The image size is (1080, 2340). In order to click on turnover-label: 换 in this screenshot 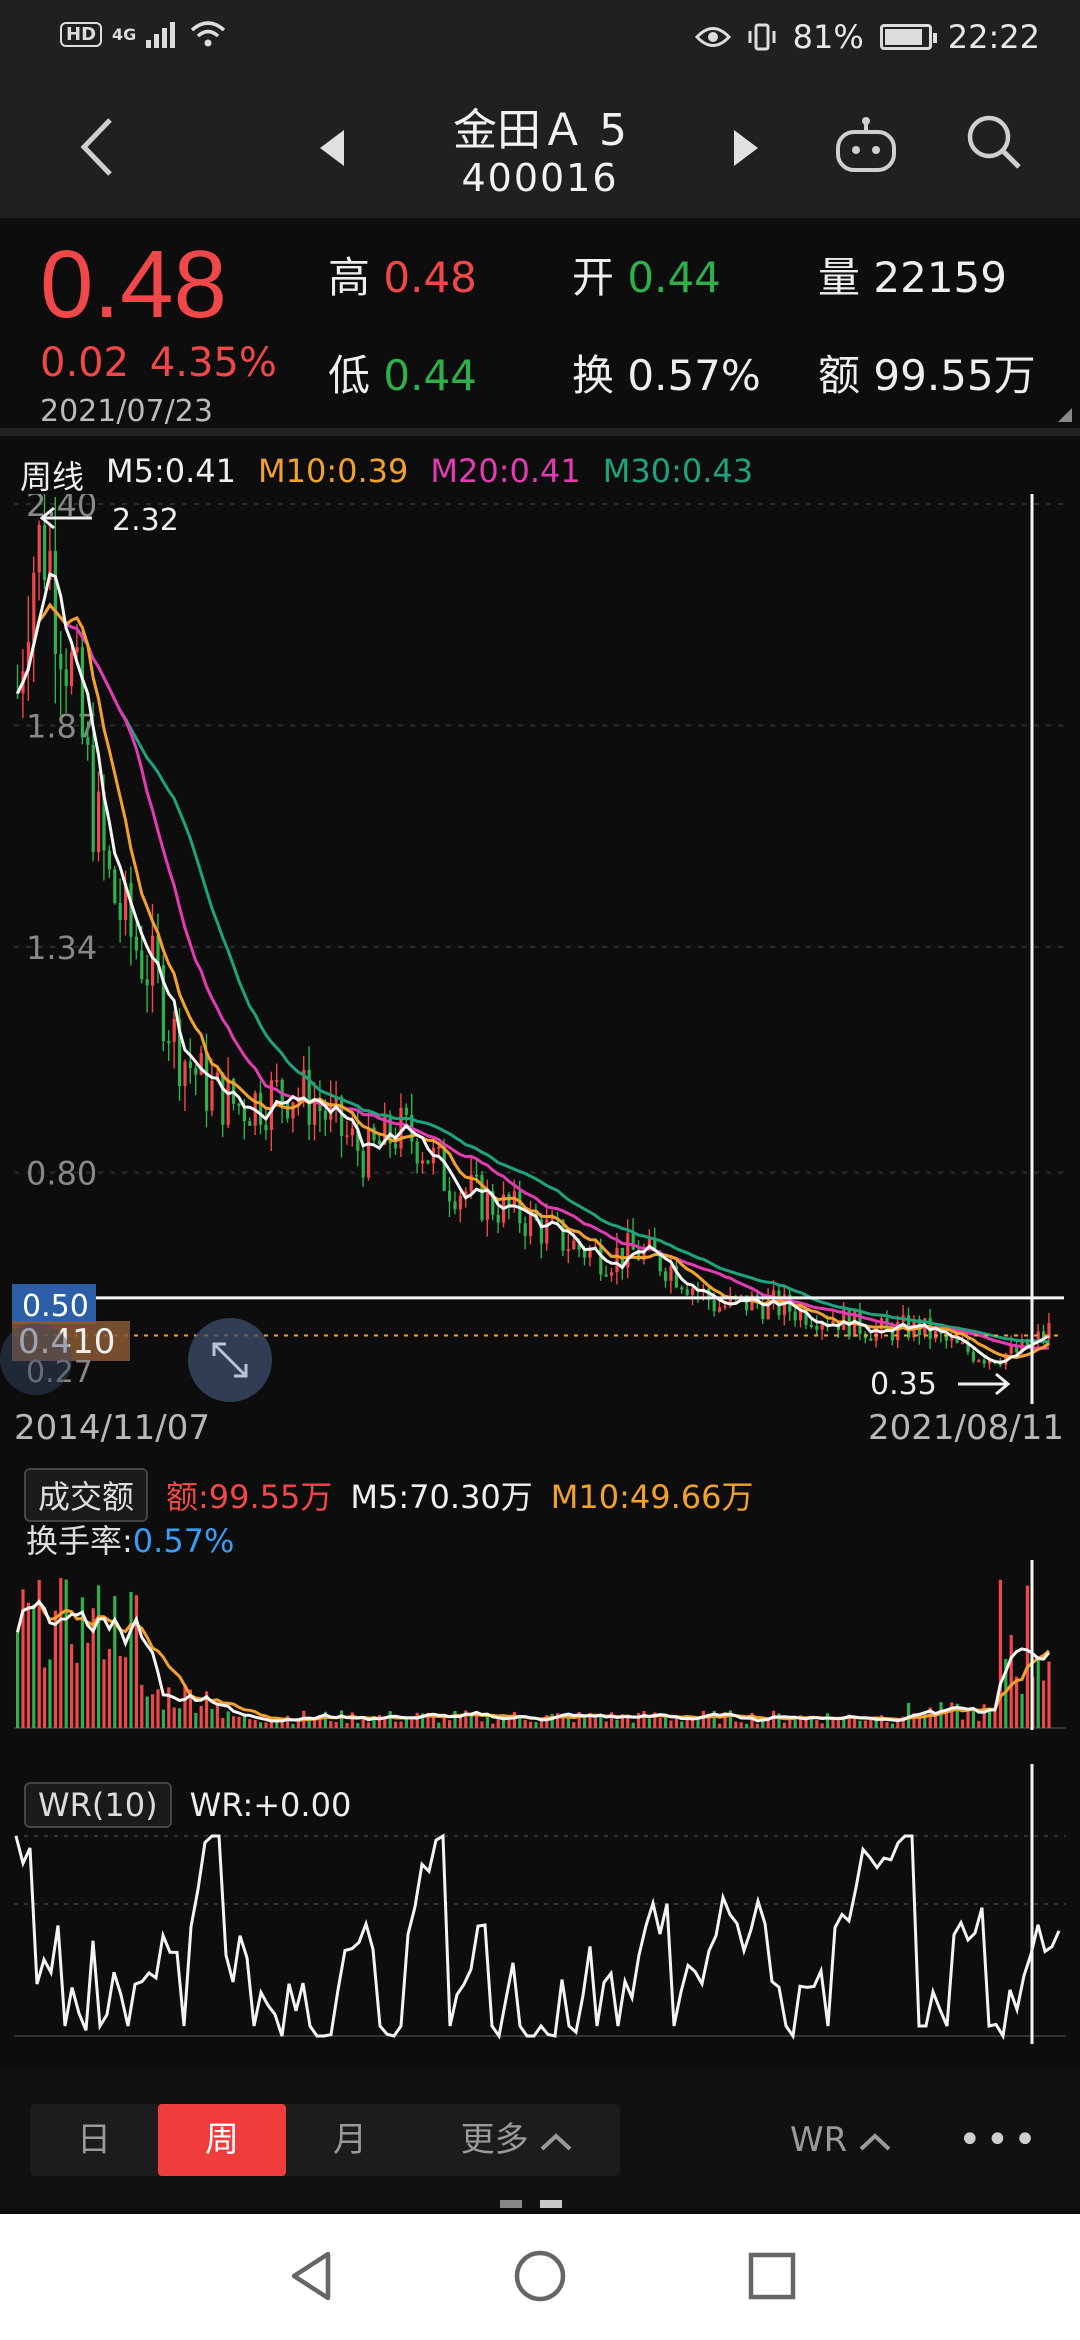, I will do `click(593, 375)`.